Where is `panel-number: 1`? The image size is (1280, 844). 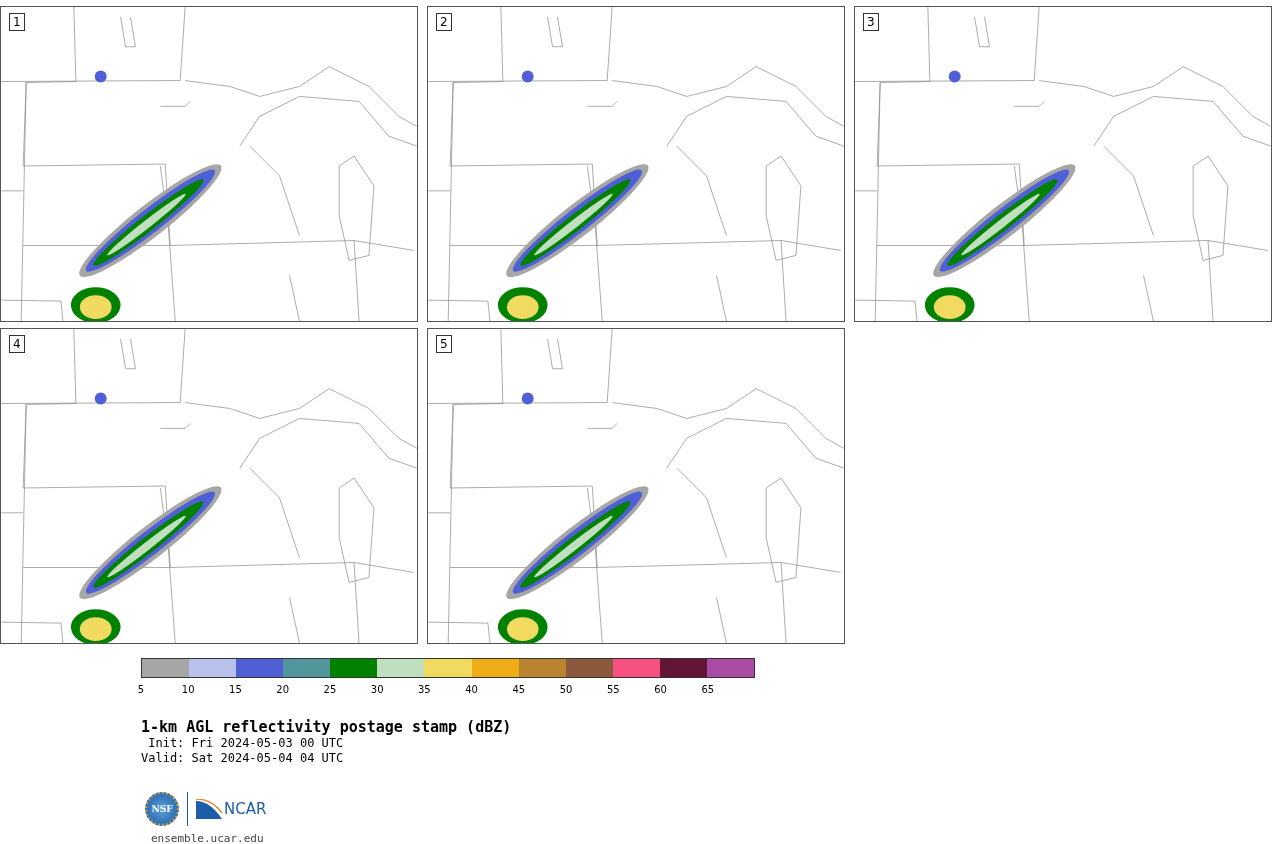
panel-number: 1 is located at coordinates (17, 22).